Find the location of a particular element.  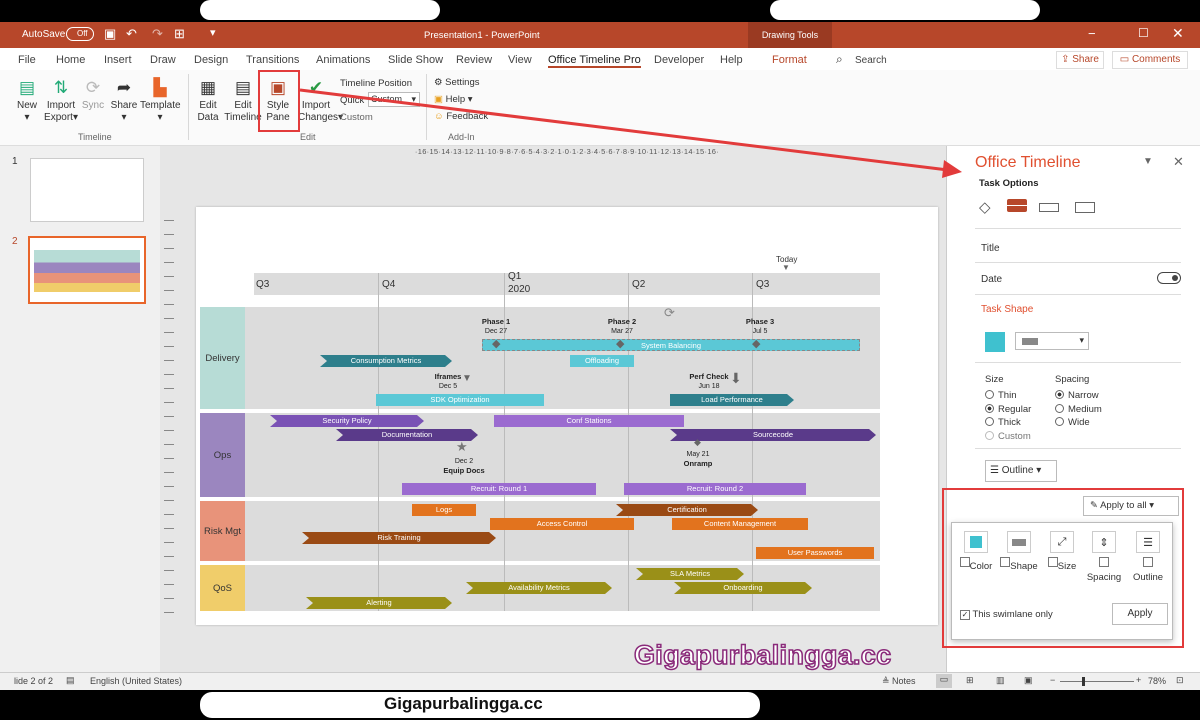

zoom-slider is located at coordinates (1097, 681).